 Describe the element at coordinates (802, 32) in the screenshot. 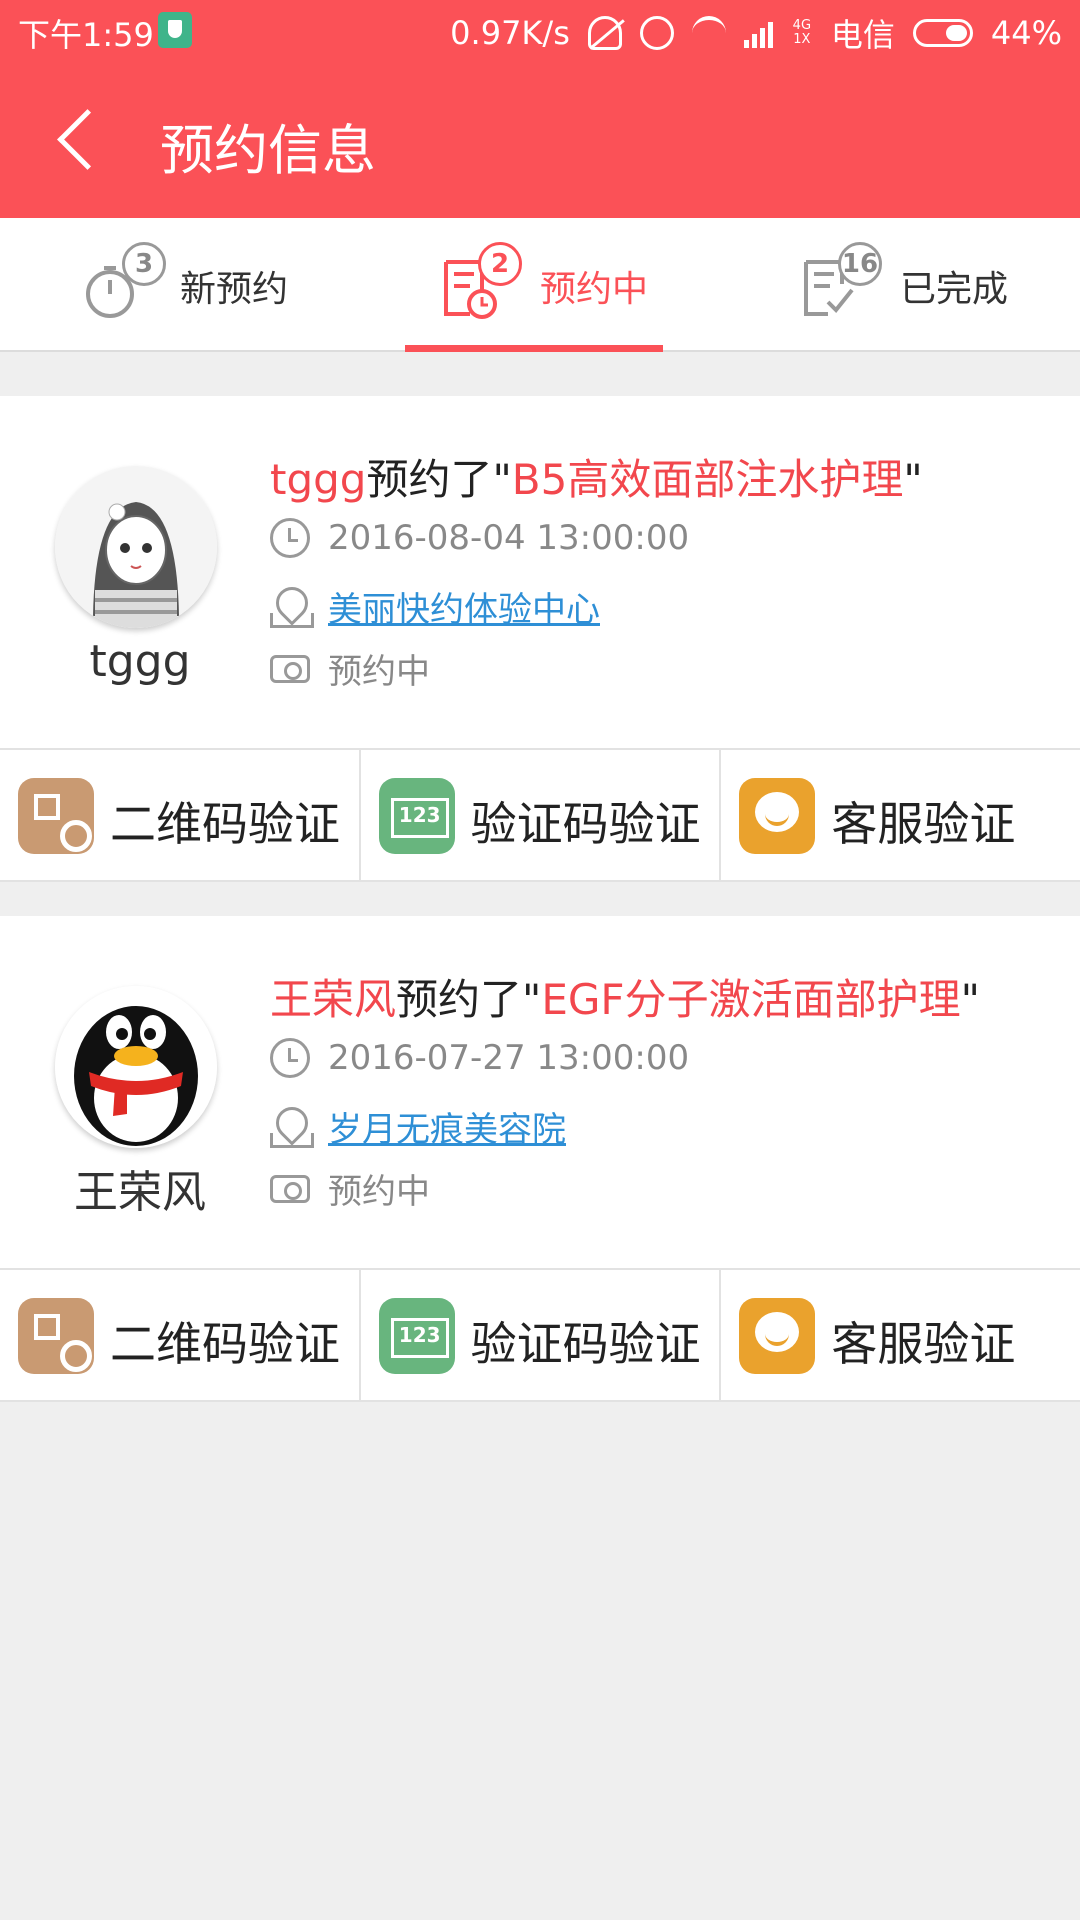

I see `network-type: 4G 1X` at that location.